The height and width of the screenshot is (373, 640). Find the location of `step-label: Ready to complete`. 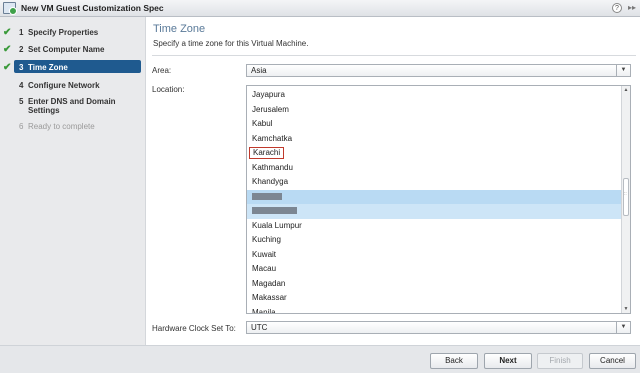

step-label: Ready to complete is located at coordinates (61, 126).